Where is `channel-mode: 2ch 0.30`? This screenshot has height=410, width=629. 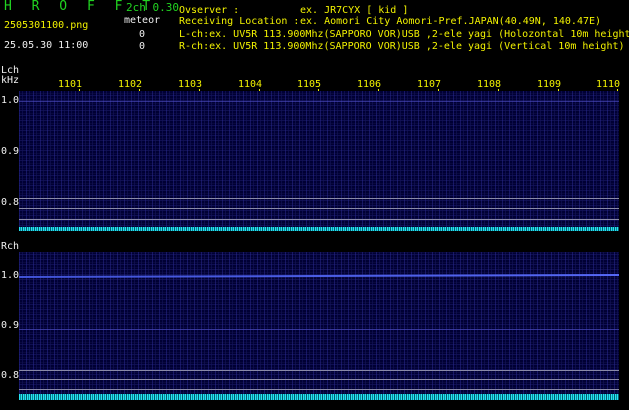
channel-mode: 2ch 0.30 is located at coordinates (152, 7).